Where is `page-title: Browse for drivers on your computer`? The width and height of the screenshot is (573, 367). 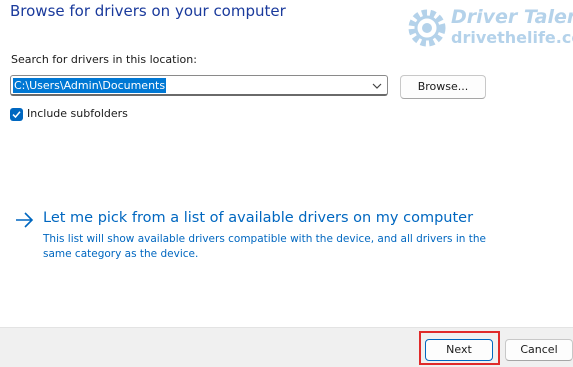
page-title: Browse for drivers on your computer is located at coordinates (148, 11).